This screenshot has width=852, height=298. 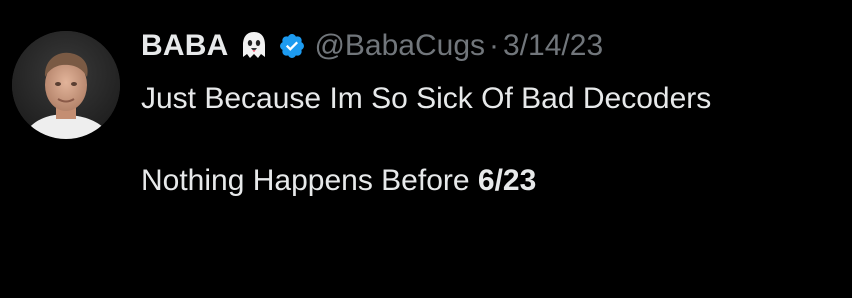 What do you see at coordinates (553, 46) in the screenshot?
I see `tweet-date: 3/14/23` at bounding box center [553, 46].